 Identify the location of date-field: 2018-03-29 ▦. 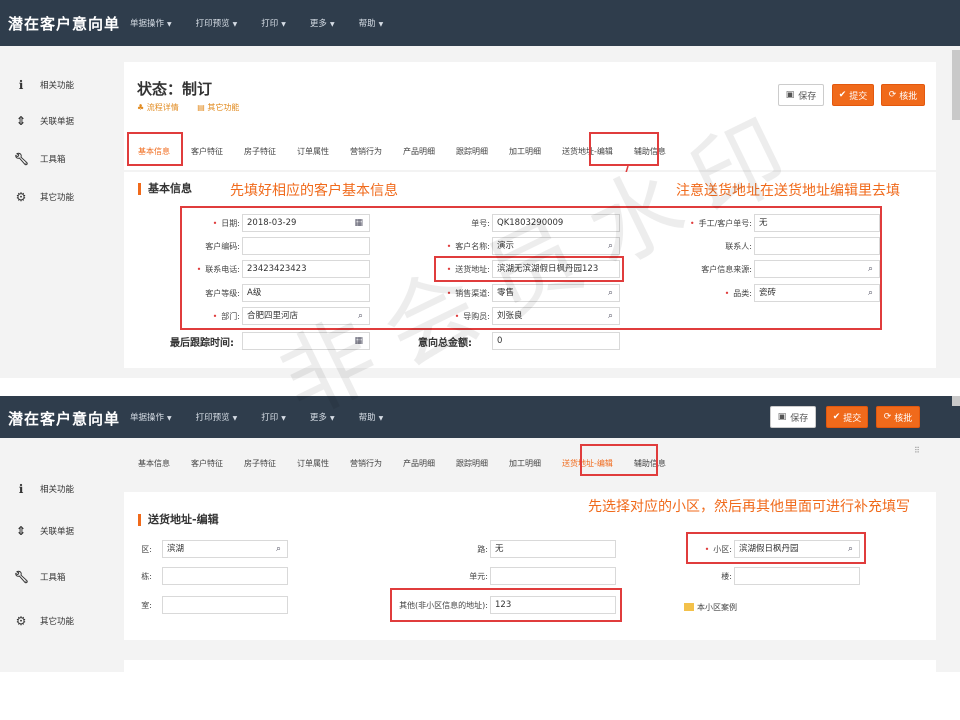
(306, 223).